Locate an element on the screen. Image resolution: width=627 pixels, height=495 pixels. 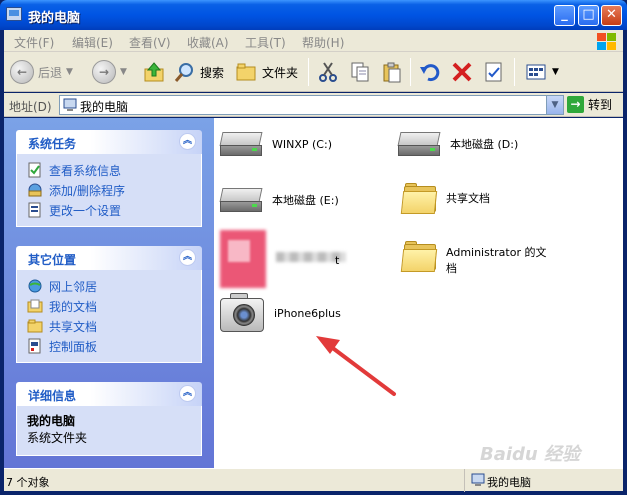
address-field: 我的电脑 ▼ is located at coordinates (311, 105).